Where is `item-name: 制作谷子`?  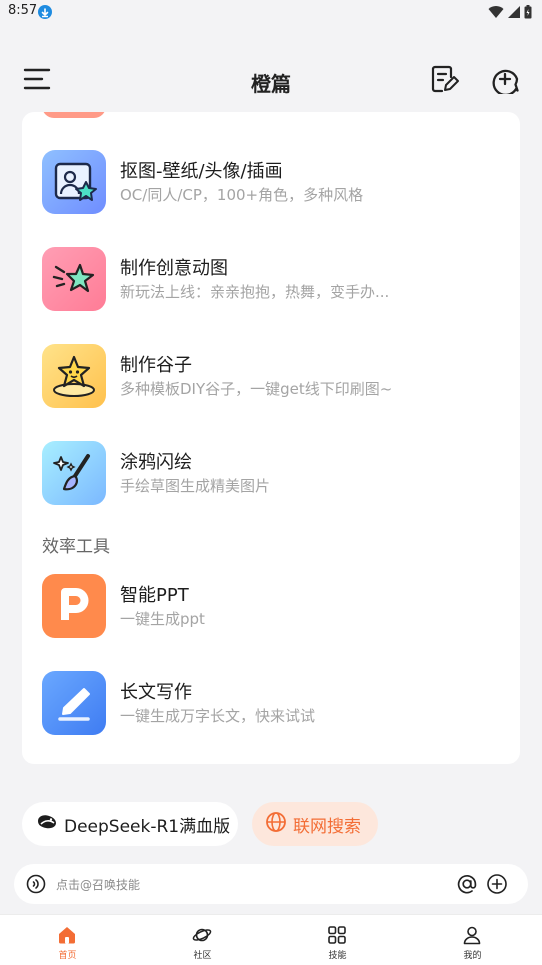 item-name: 制作谷子 is located at coordinates (156, 365).